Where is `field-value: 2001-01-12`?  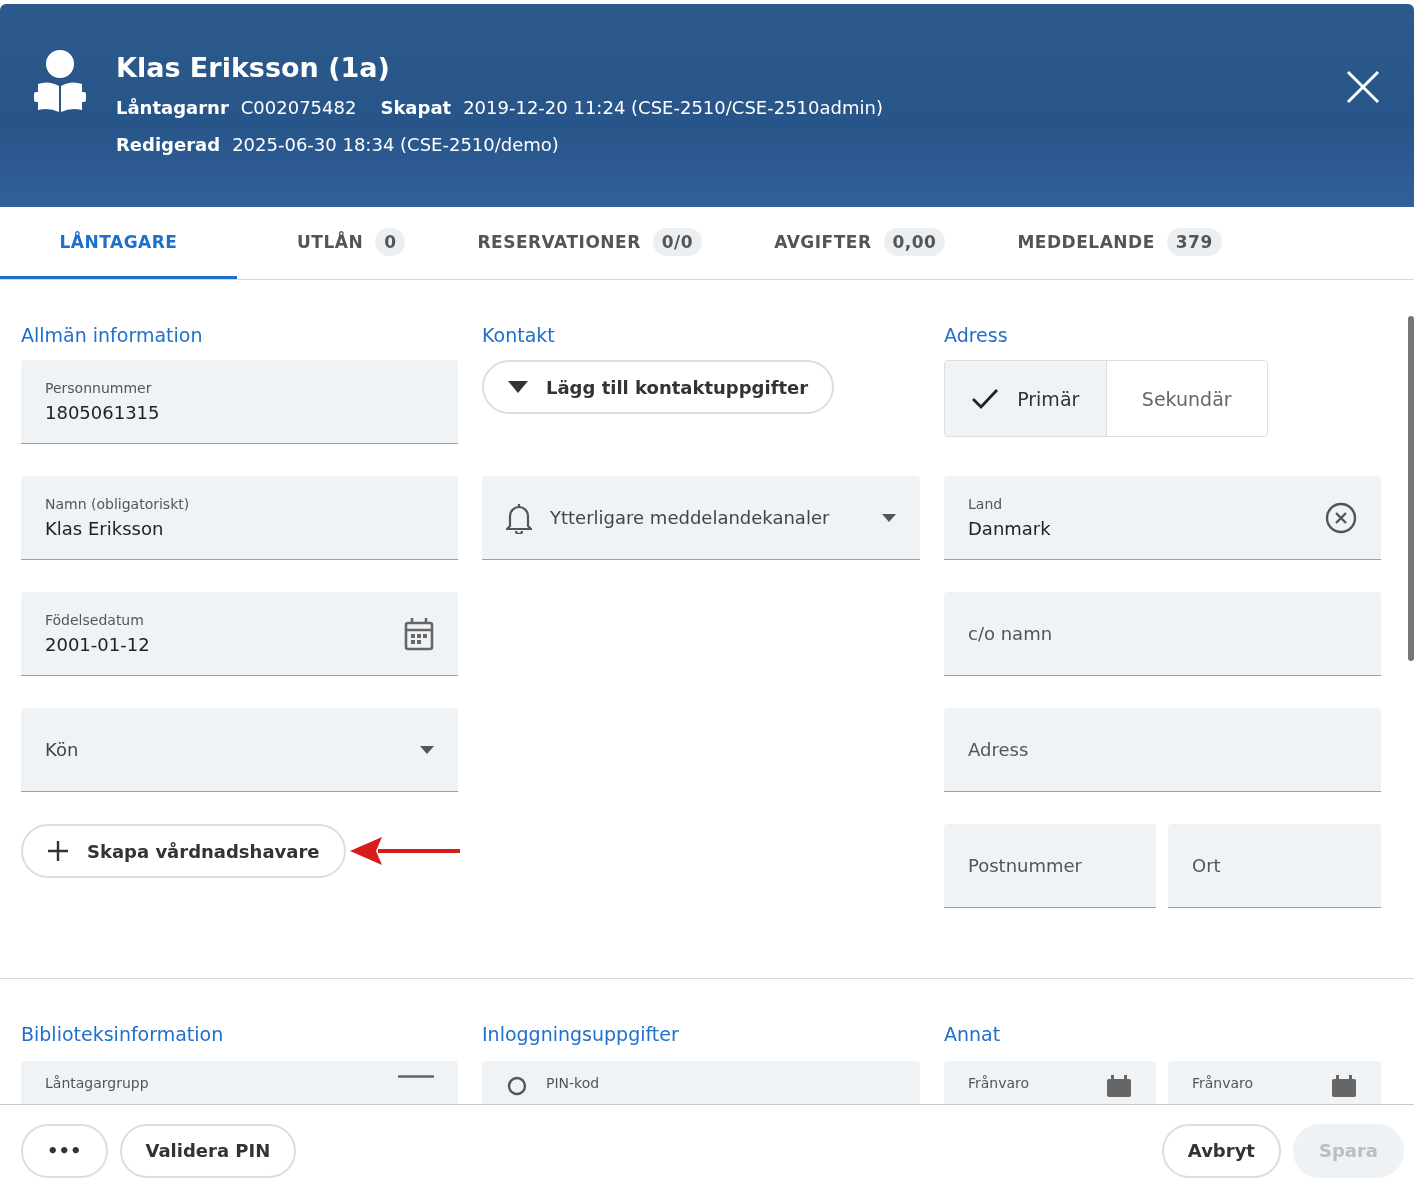
field-value: 2001-01-12 is located at coordinates (98, 644).